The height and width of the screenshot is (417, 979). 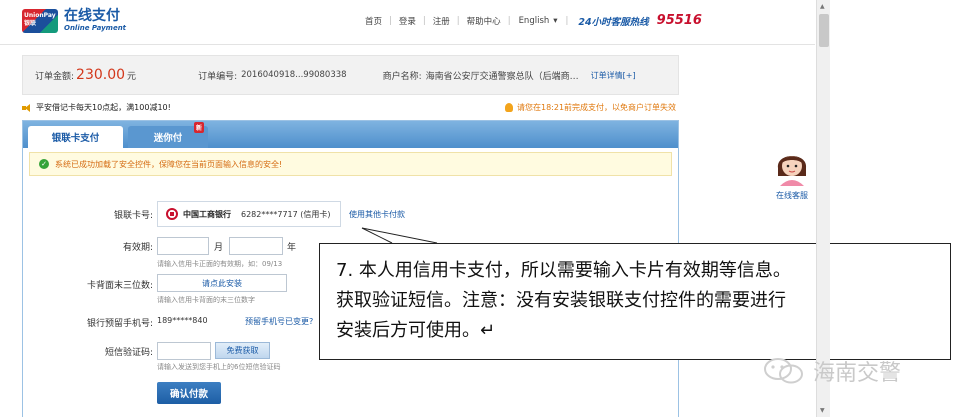 What do you see at coordinates (509, 107) in the screenshot?
I see `lightbulb-icon` at bounding box center [509, 107].